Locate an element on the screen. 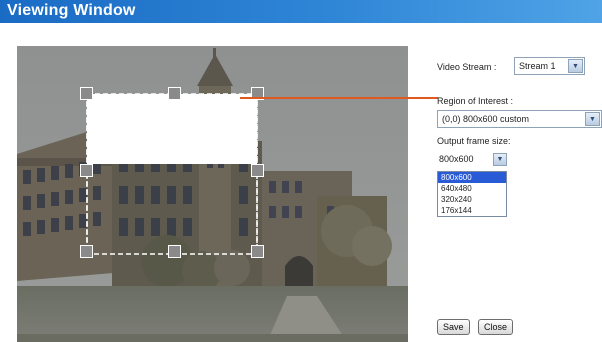 This screenshot has height=342, width=602. roi-handle-bottom-right-icon is located at coordinates (257, 251).